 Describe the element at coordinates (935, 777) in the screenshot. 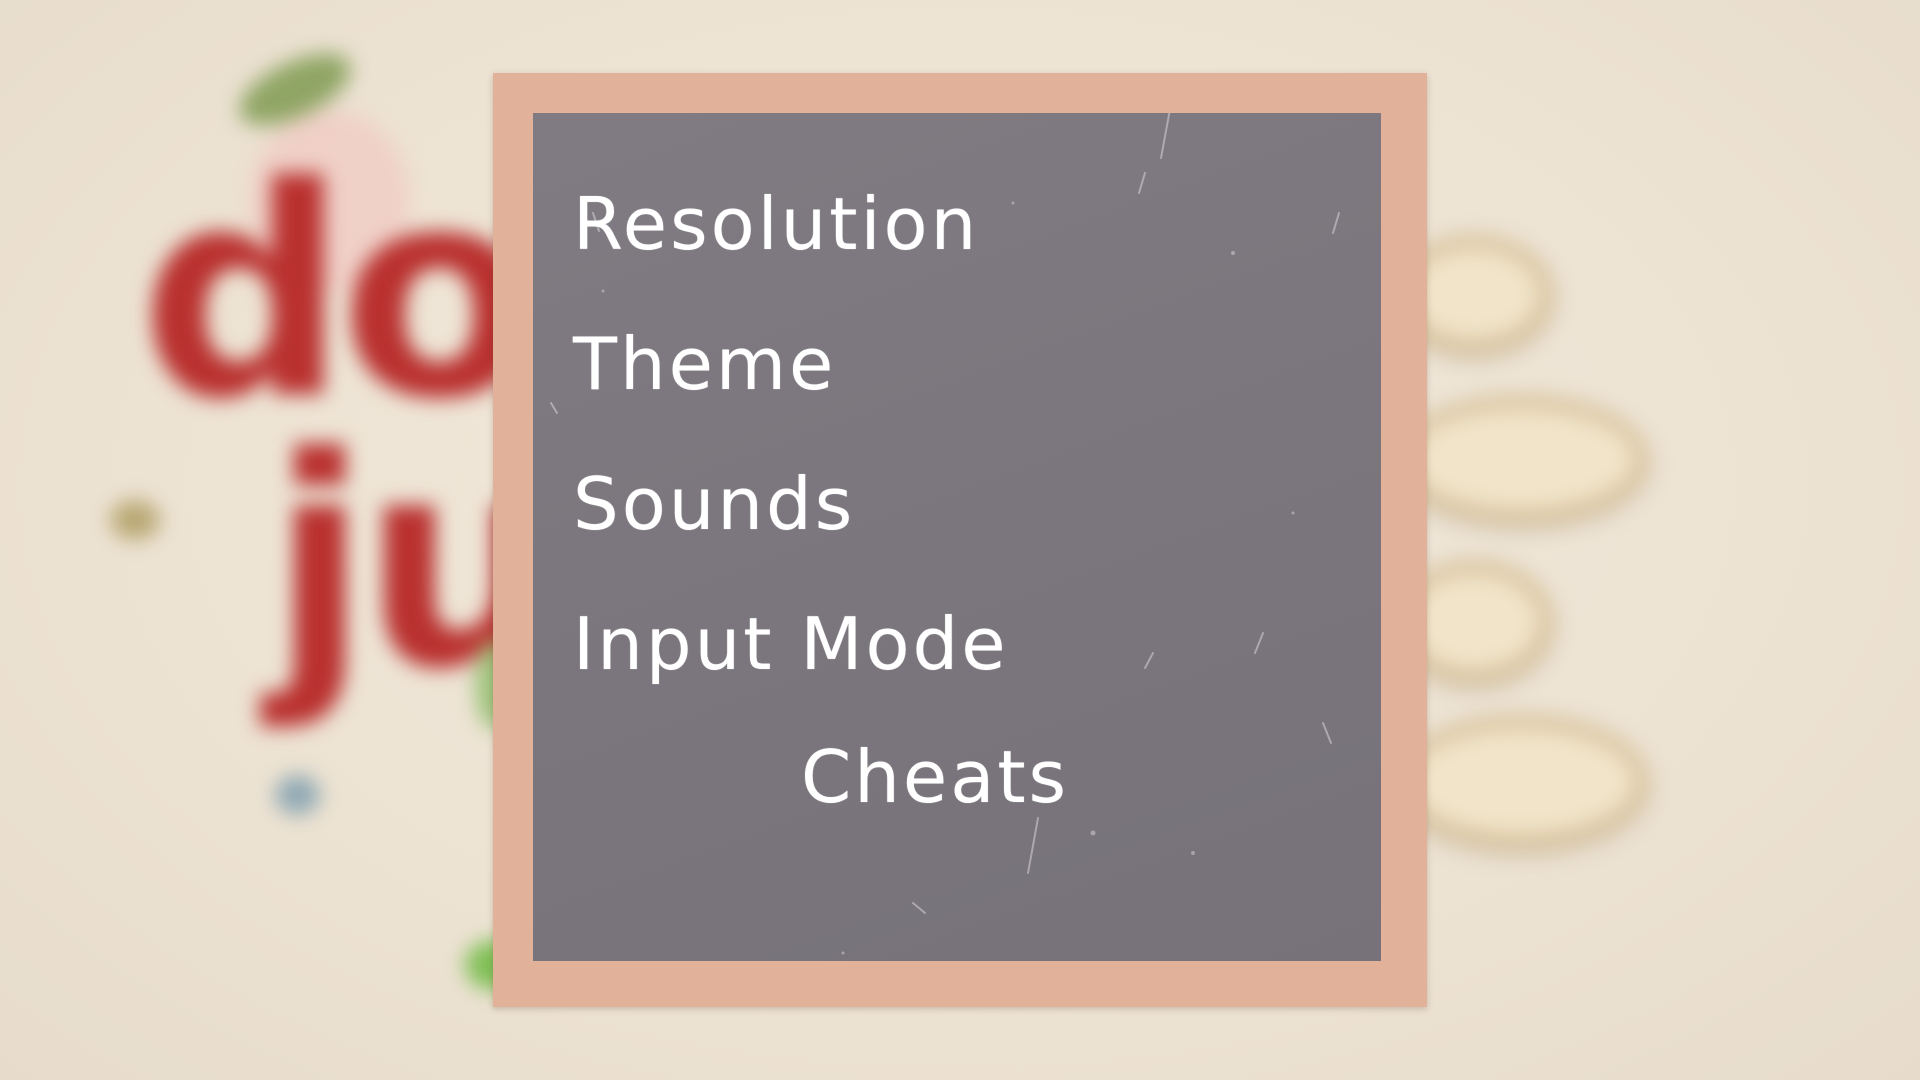

I see `menu-item-cheats: Cheats` at that location.